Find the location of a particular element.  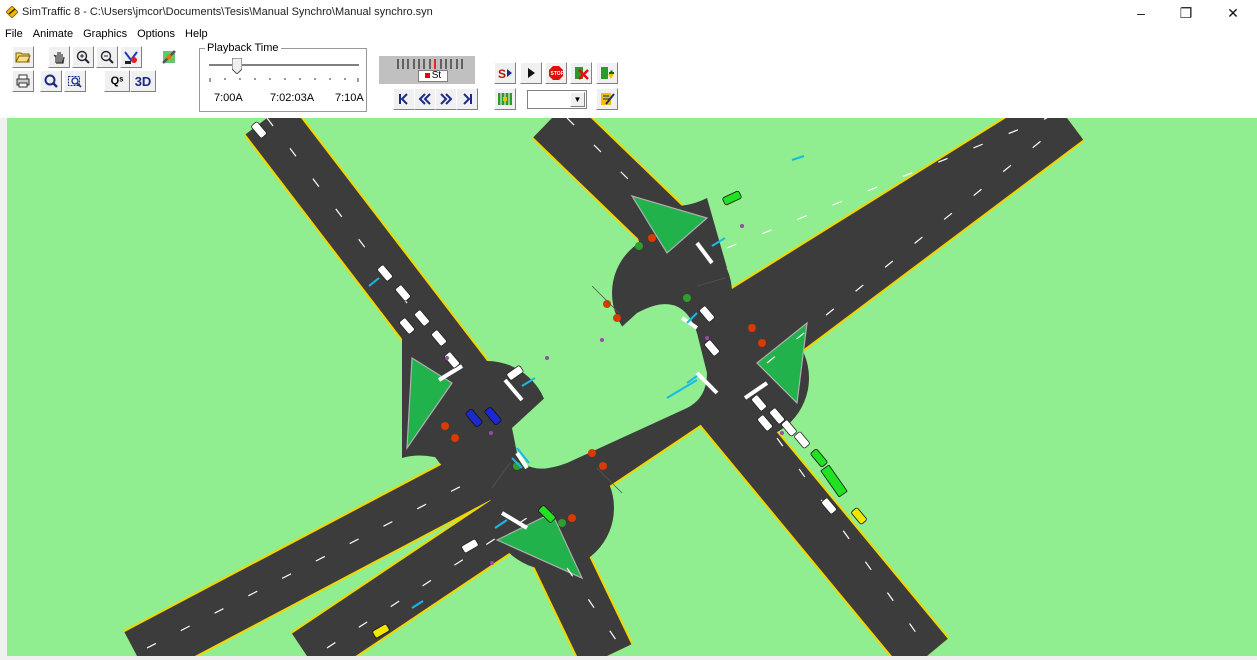

open-button is located at coordinates (23, 57).